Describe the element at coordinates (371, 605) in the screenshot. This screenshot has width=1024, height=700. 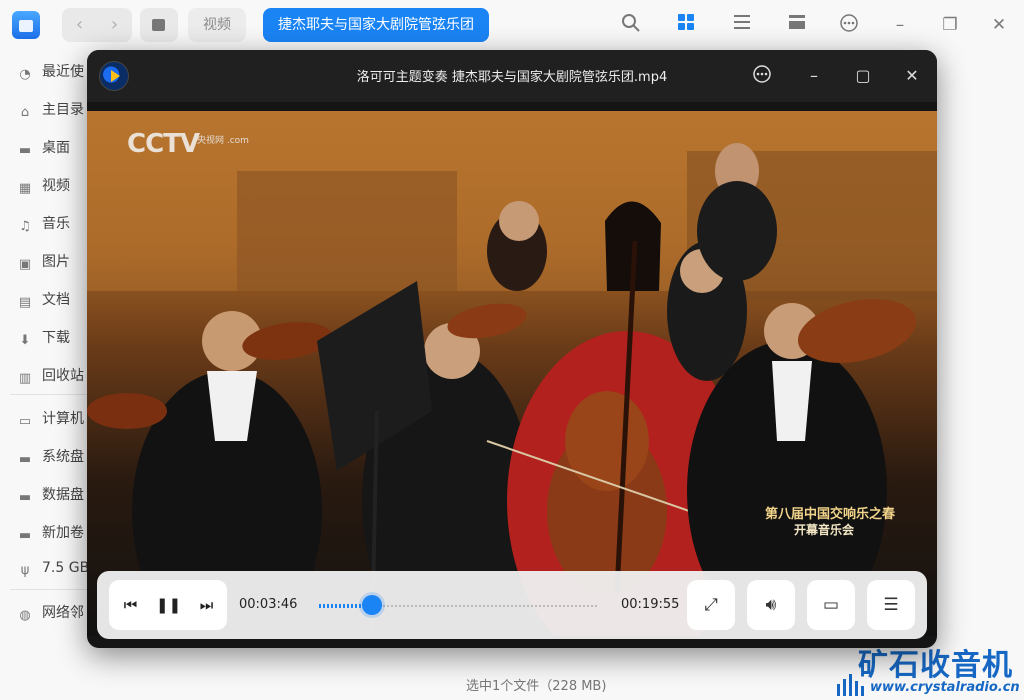
I see `progress-handle` at that location.